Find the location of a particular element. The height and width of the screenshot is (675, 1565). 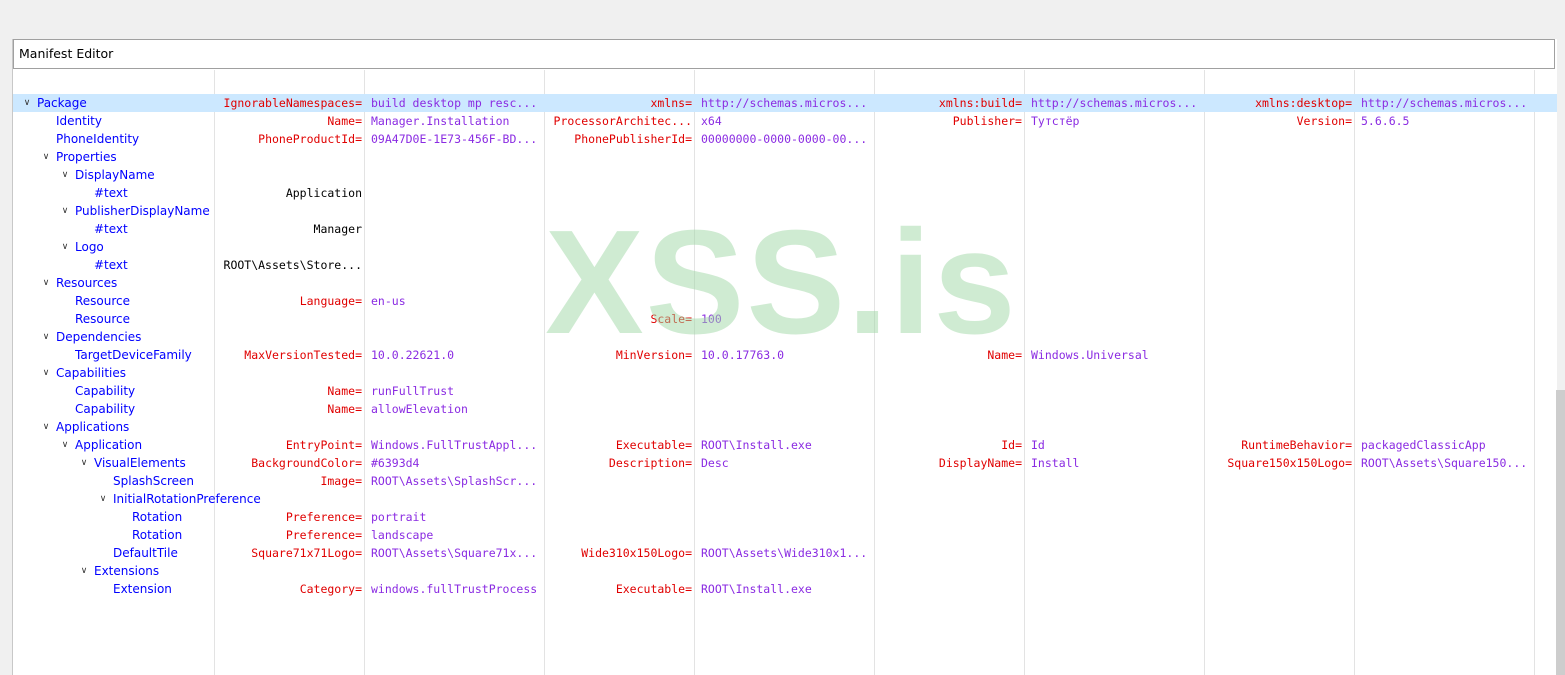

tree-node-label: InitialRotationPreference is located at coordinates (187, 499).